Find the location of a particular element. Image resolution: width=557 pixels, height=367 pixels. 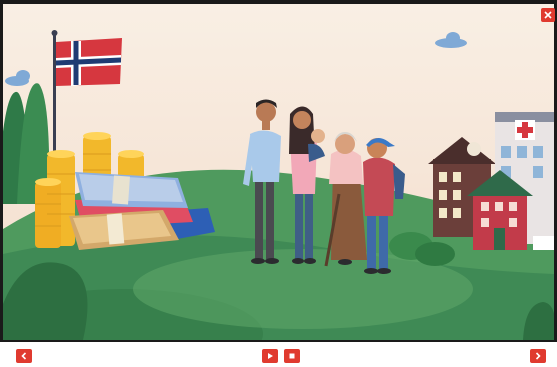

low-wall is located at coordinates (543, 243).